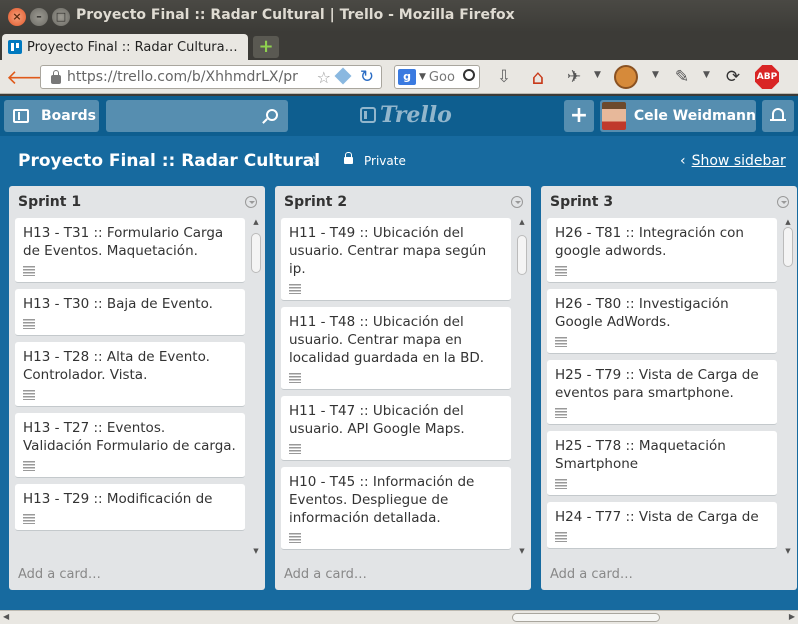 This screenshot has width=798, height=624. What do you see at coordinates (6, 616) in the screenshot?
I see `scroll-left-icon: ◀` at bounding box center [6, 616].